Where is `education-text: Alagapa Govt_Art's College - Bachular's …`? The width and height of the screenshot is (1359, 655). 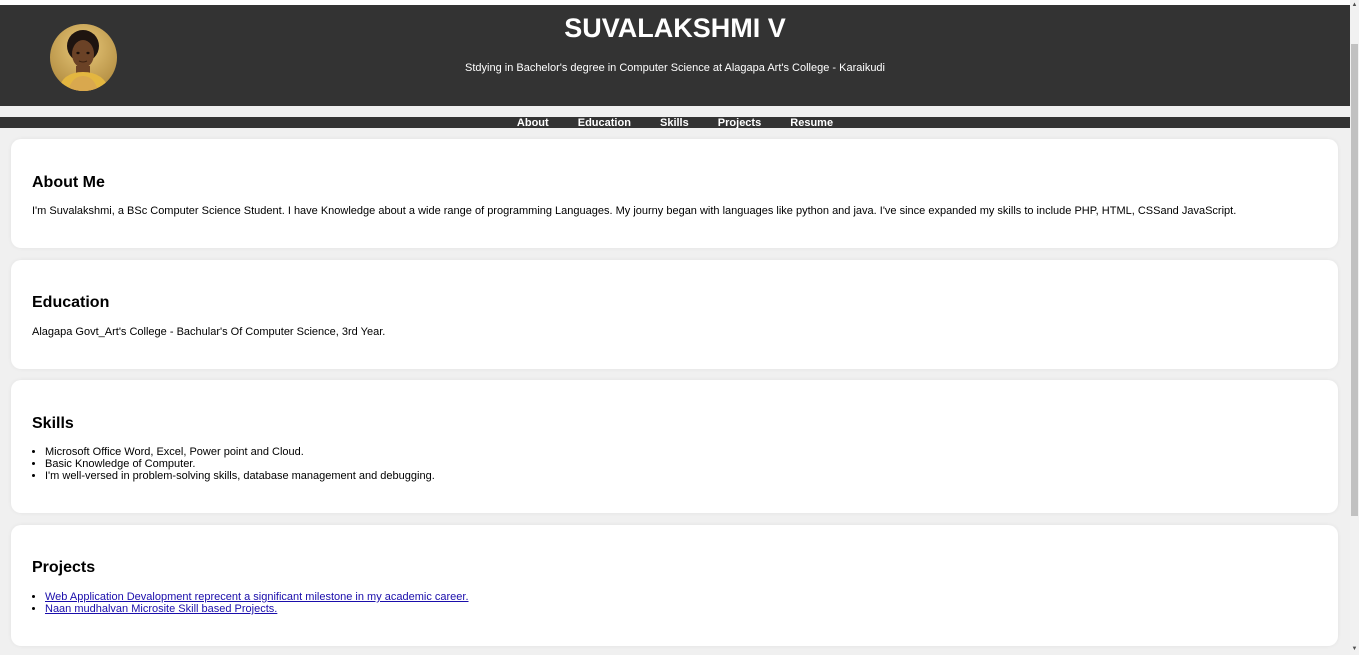 education-text: Alagapa Govt_Art's College - Bachular's … is located at coordinates (209, 332).